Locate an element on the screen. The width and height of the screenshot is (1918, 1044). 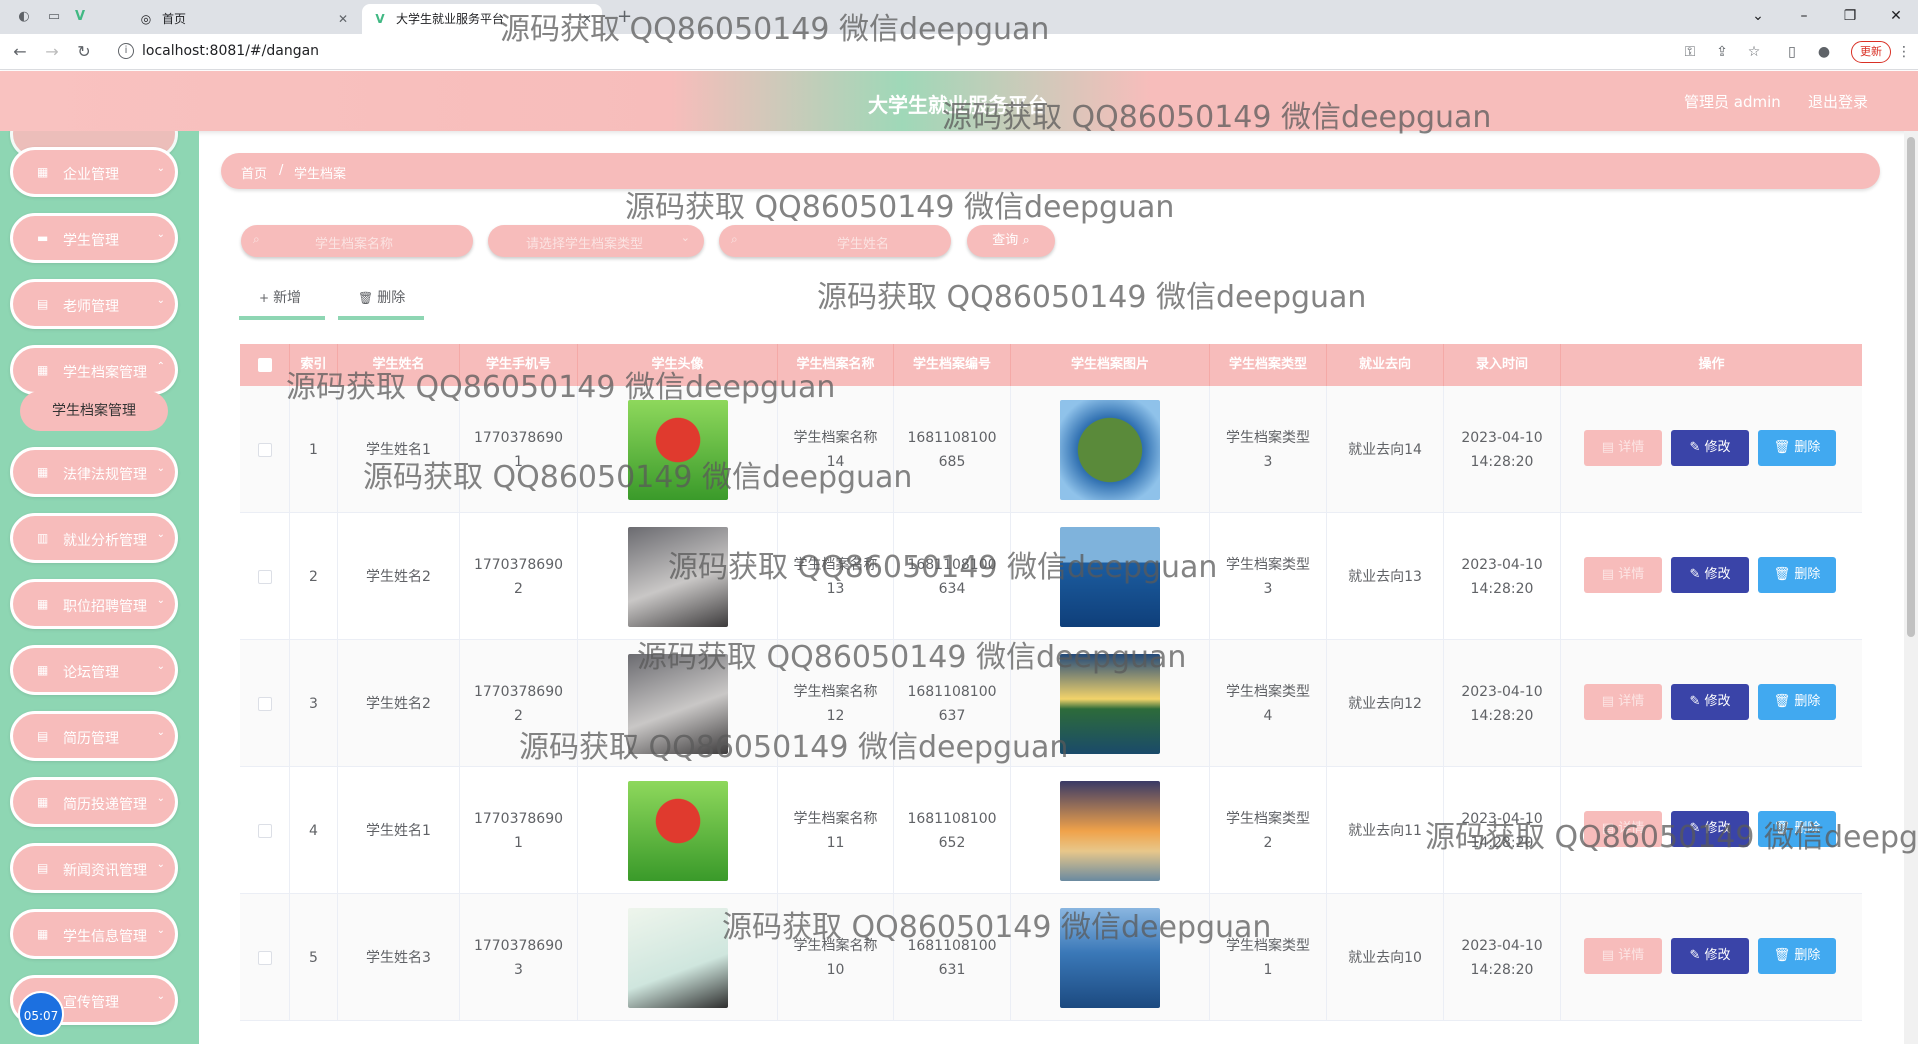
profile-icon: ● is located at coordinates (1824, 52).